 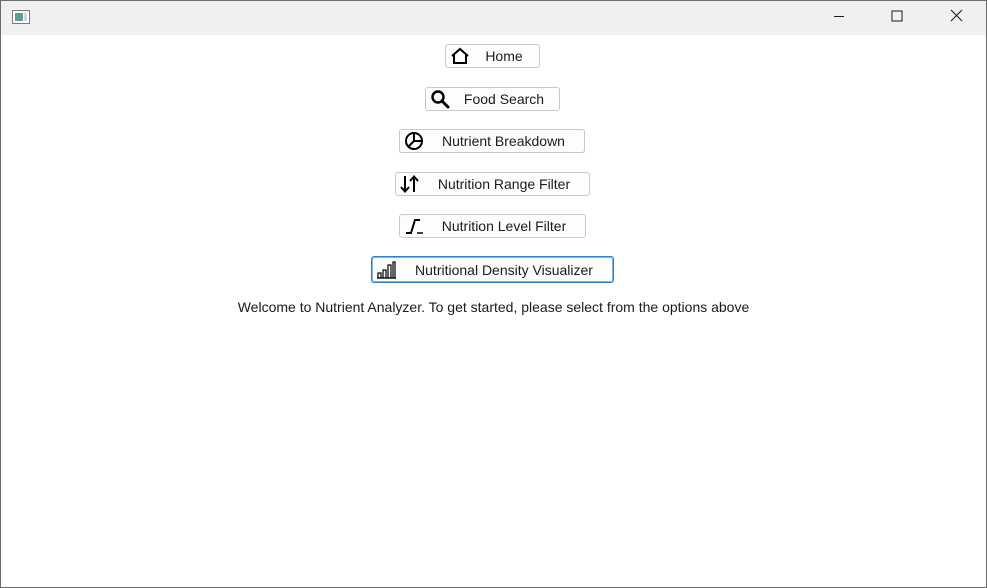 I want to click on maximize-icon, so click(x=897, y=18).